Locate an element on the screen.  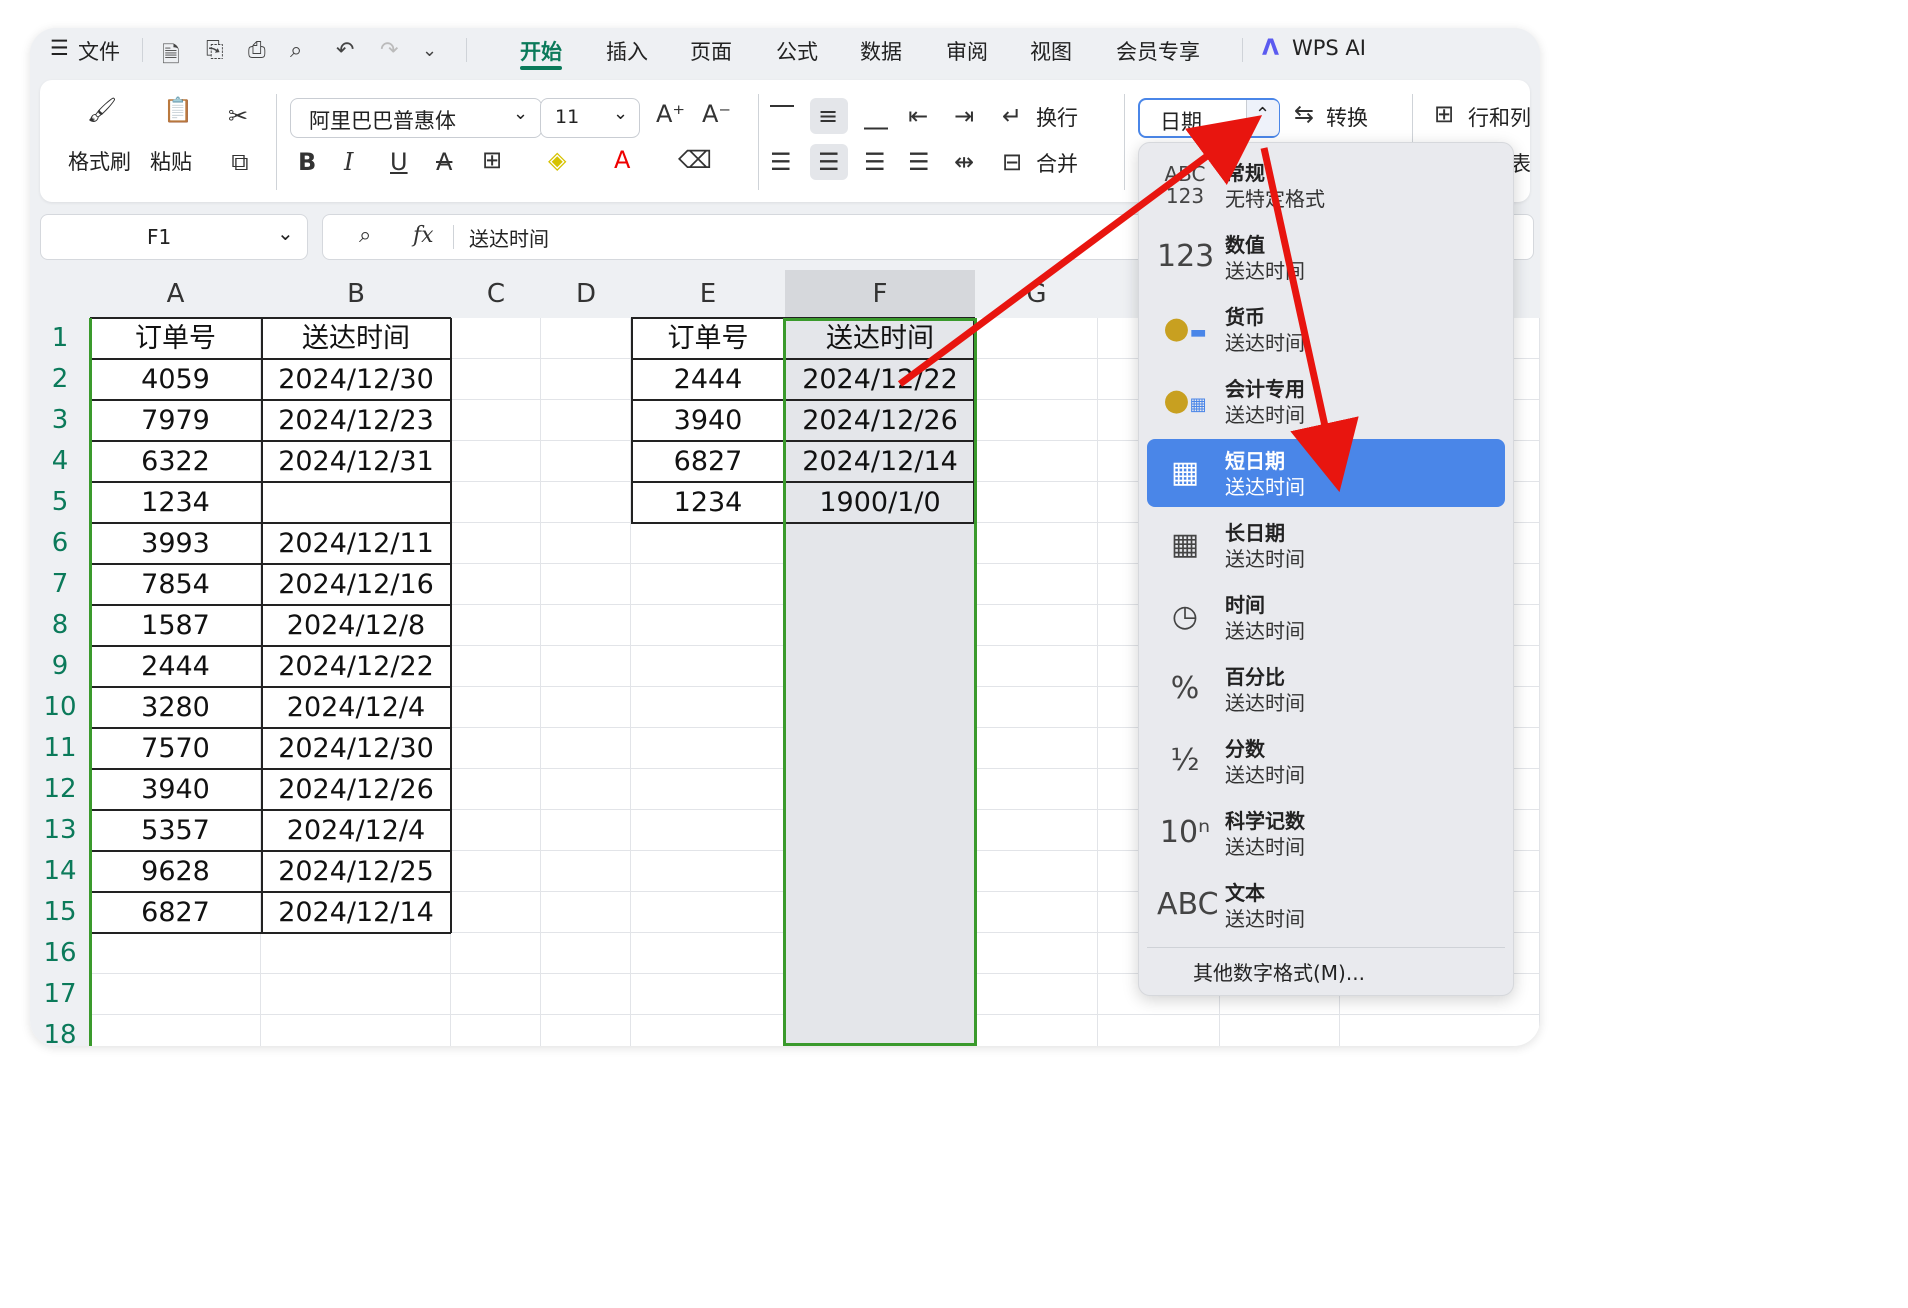
annotation-arrows is located at coordinates (1128, 304).